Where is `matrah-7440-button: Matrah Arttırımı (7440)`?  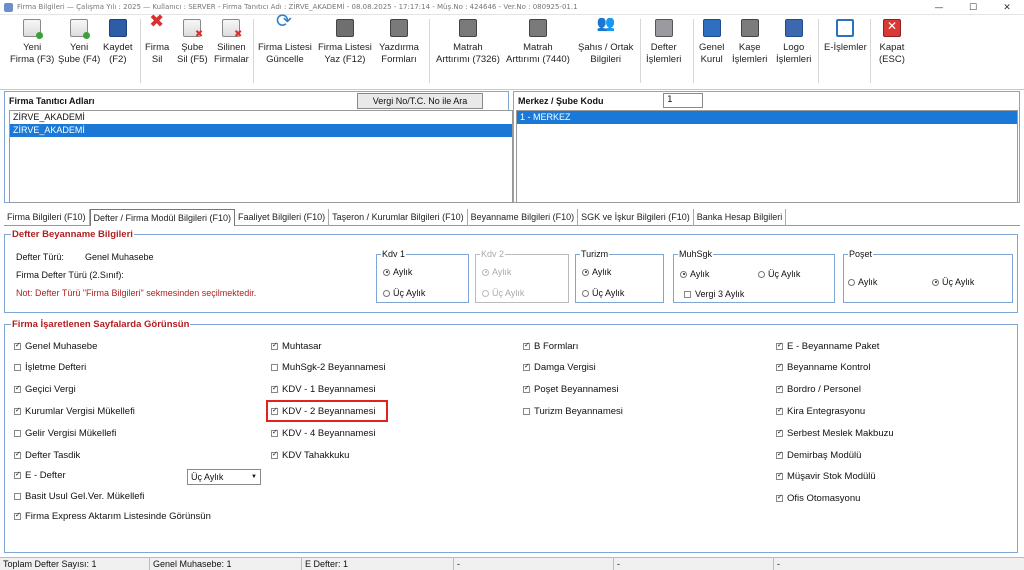 matrah-7440-button: Matrah Arttırımı (7440) is located at coordinates (538, 42).